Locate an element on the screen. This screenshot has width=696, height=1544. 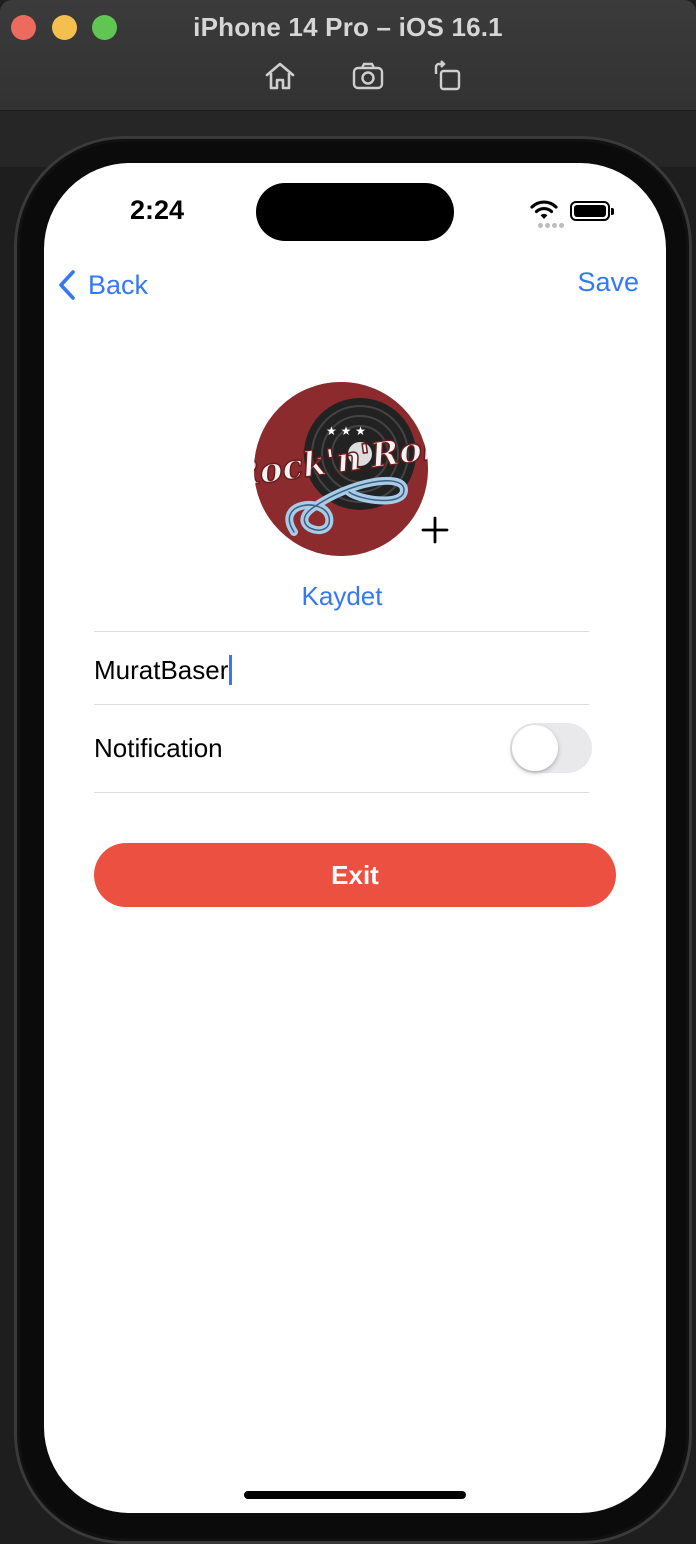
username-value: MuratBaser is located at coordinates (161, 669).